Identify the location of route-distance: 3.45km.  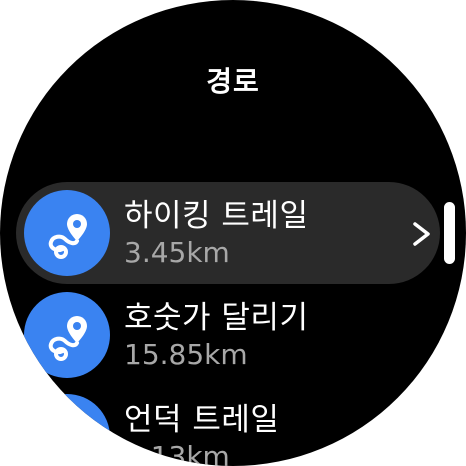
(177, 252).